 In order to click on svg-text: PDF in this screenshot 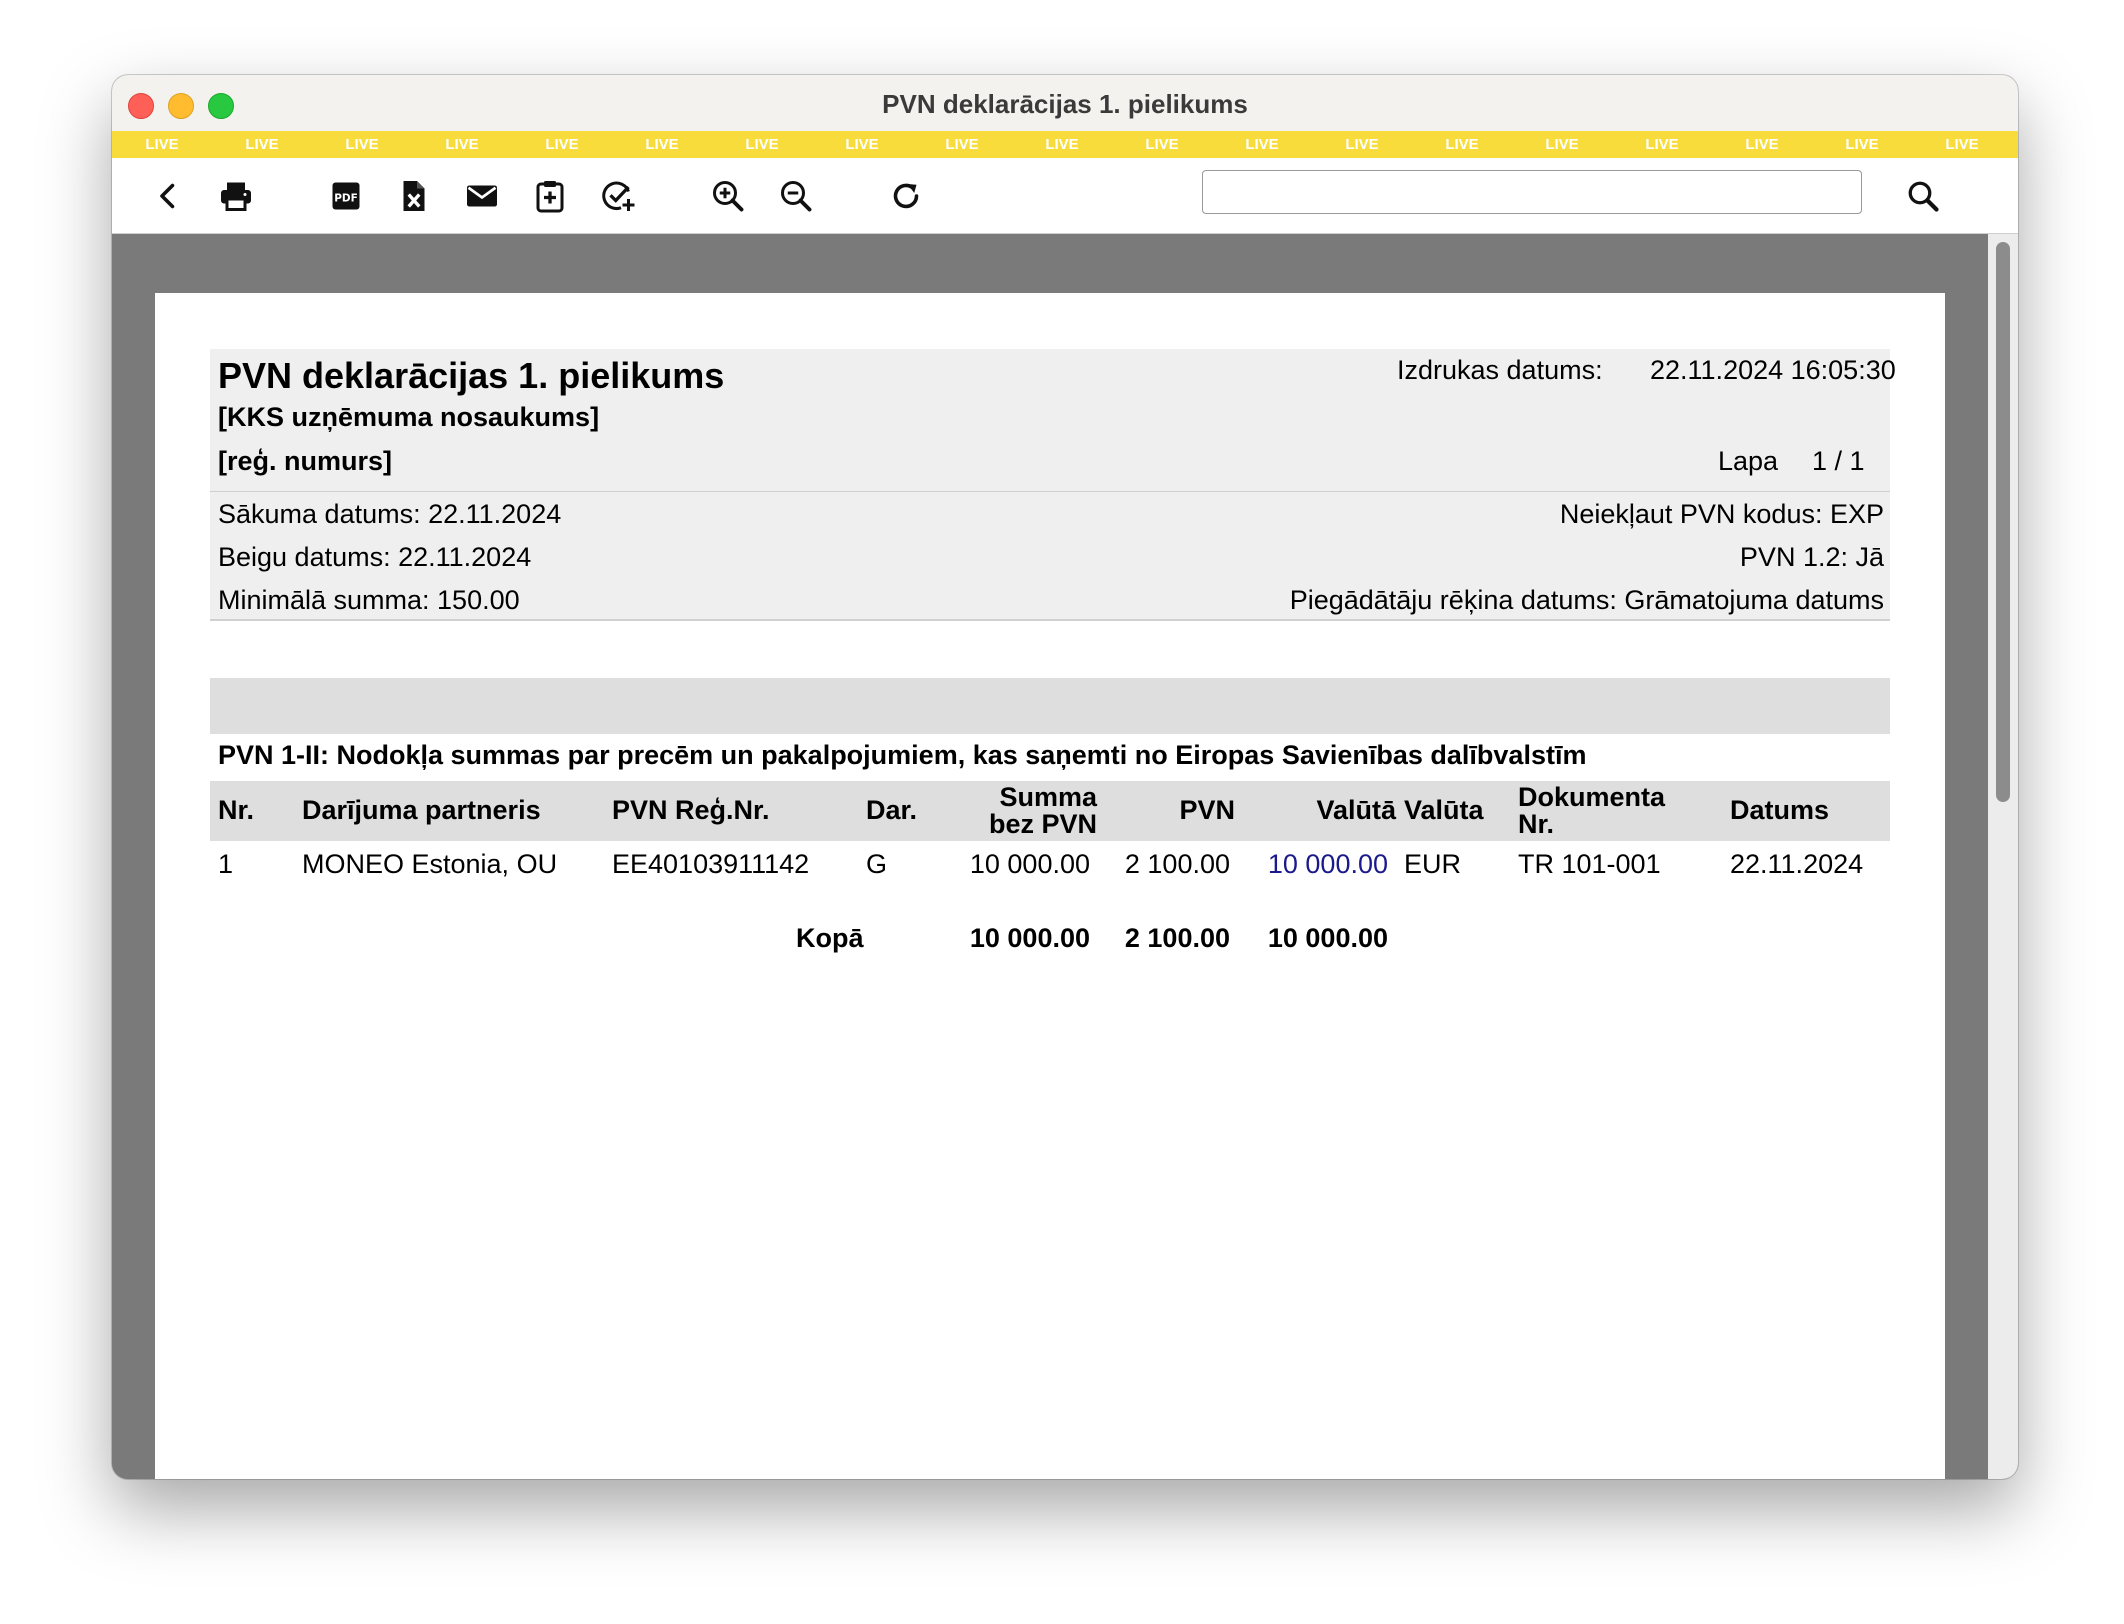, I will do `click(346, 198)`.